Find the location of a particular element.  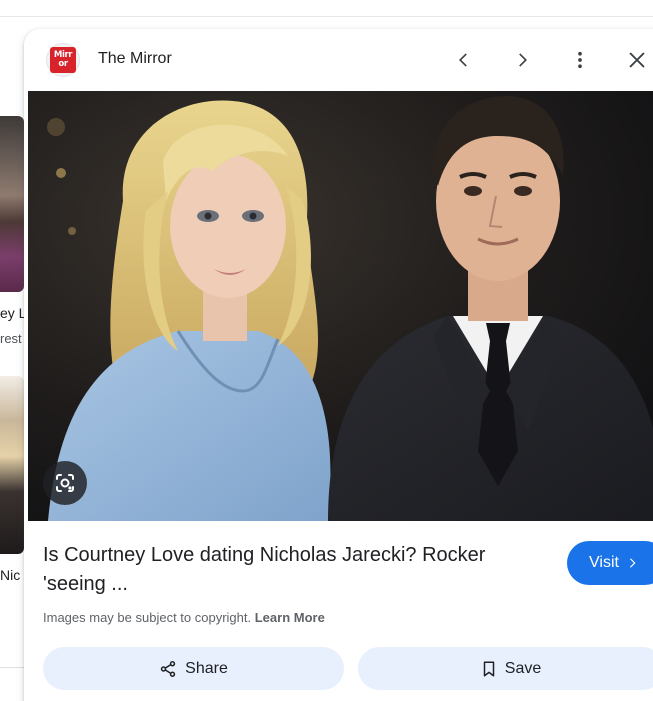

panel-header: Mirr or The Mirror is located at coordinates (338, 60).